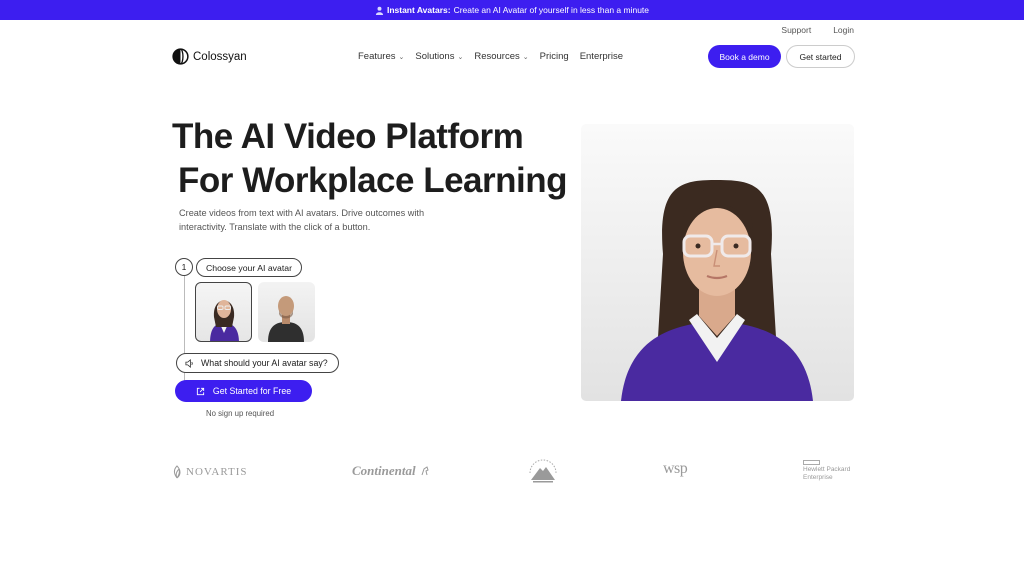 The width and height of the screenshot is (1024, 562). What do you see at coordinates (379, 10) in the screenshot?
I see `person-icon` at bounding box center [379, 10].